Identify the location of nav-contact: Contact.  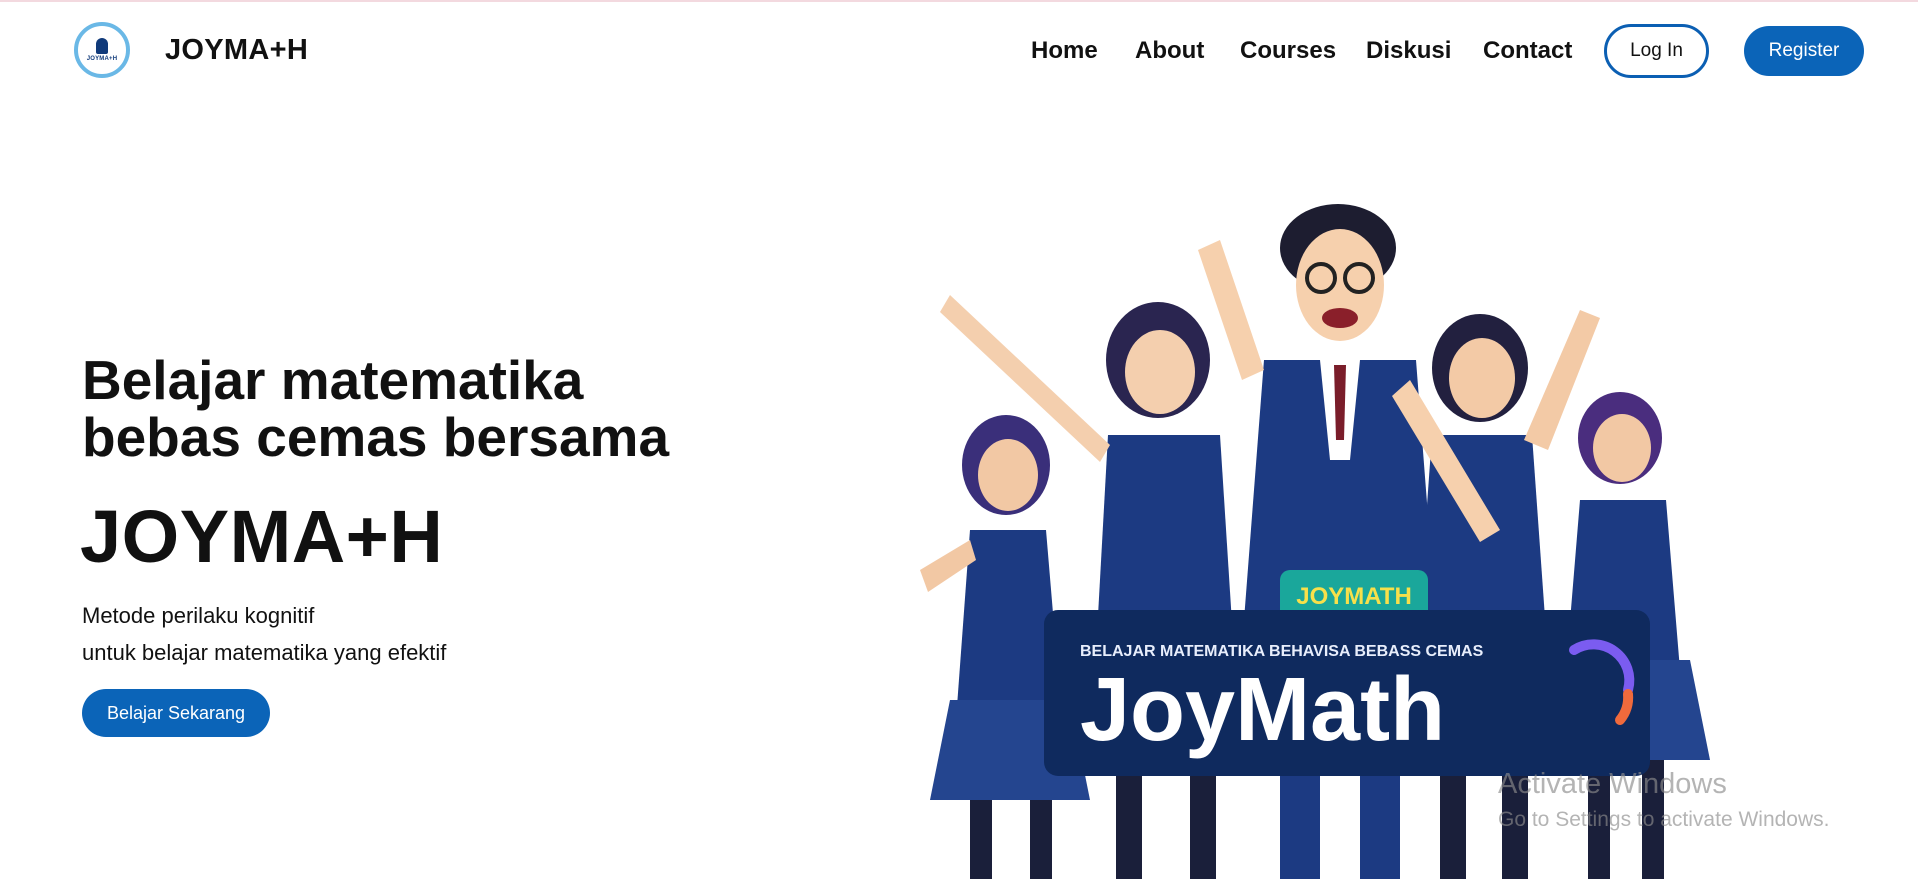
(1527, 51).